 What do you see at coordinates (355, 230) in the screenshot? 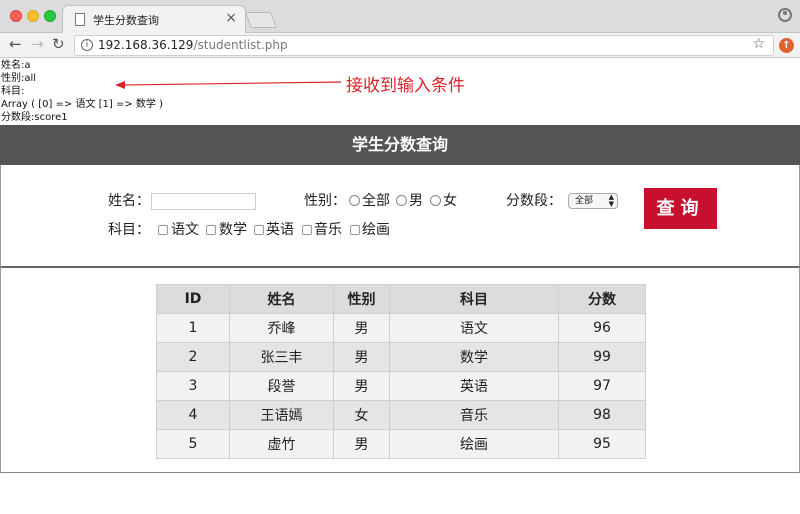
I see `subject-checkbox-art` at bounding box center [355, 230].